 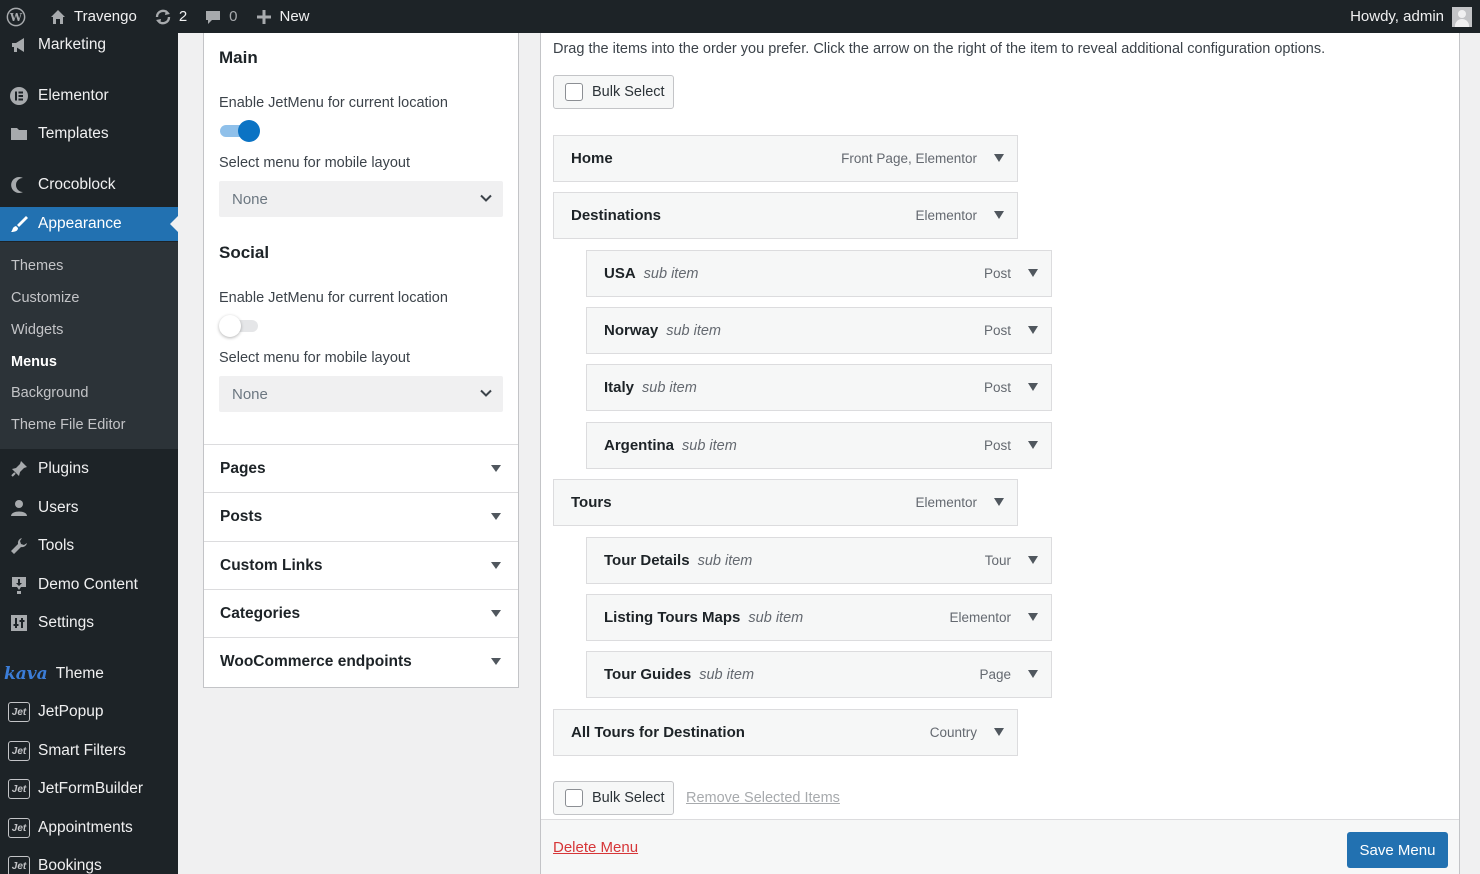 I want to click on sidebar-item-kava-theme: kava Theme, so click(x=89, y=674).